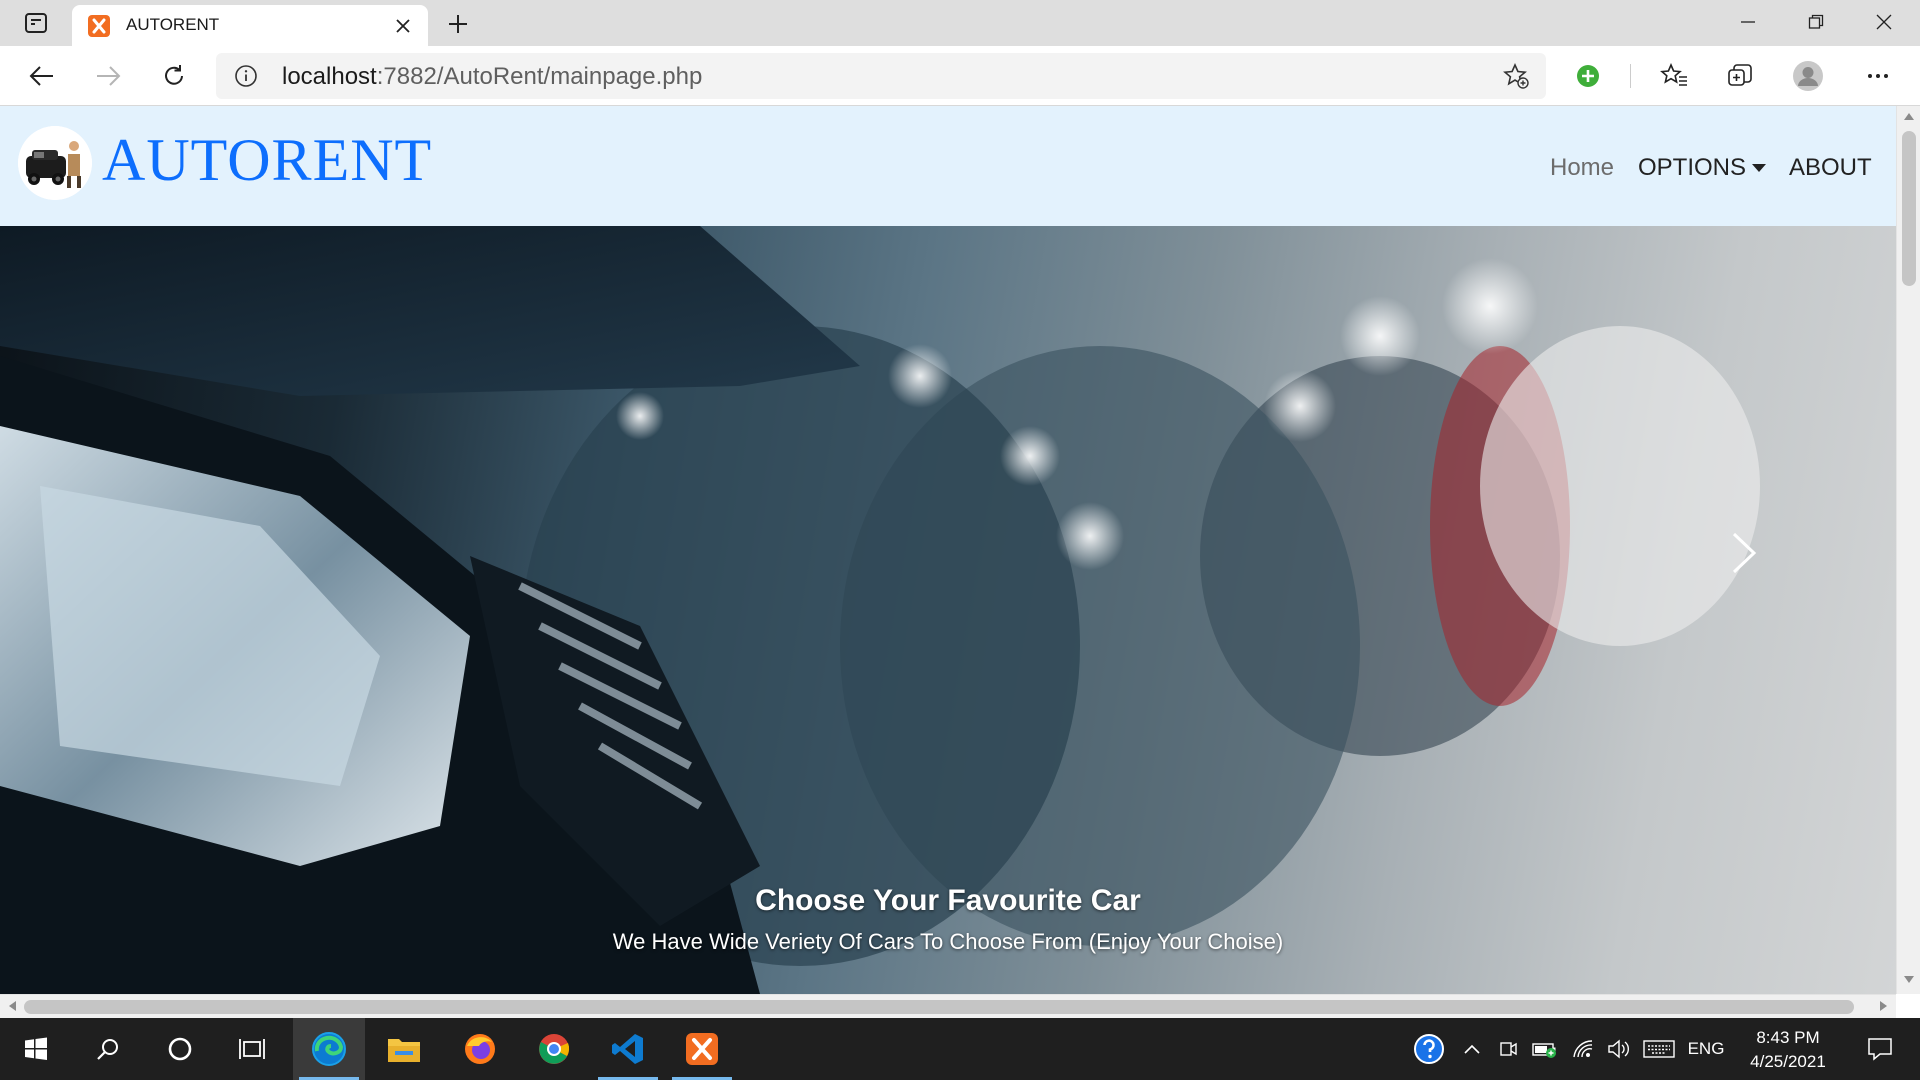 The height and width of the screenshot is (1080, 1920). Describe the element at coordinates (1759, 168) in the screenshot. I see `caret-down-icon` at that location.